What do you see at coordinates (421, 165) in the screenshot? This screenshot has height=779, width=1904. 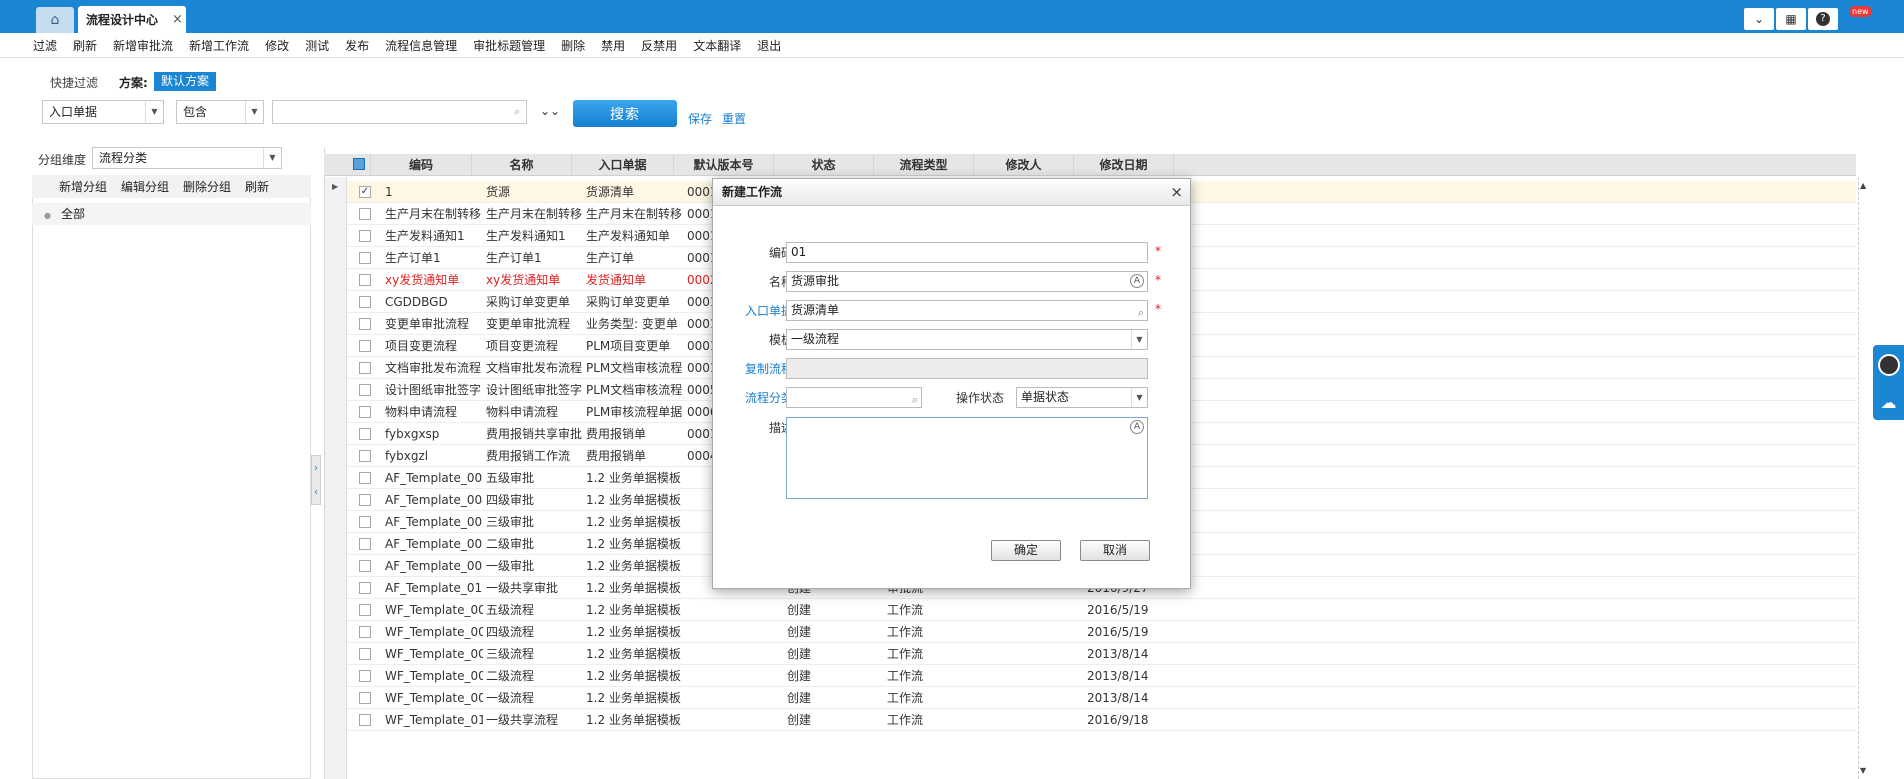 I see `column-header: 编码` at bounding box center [421, 165].